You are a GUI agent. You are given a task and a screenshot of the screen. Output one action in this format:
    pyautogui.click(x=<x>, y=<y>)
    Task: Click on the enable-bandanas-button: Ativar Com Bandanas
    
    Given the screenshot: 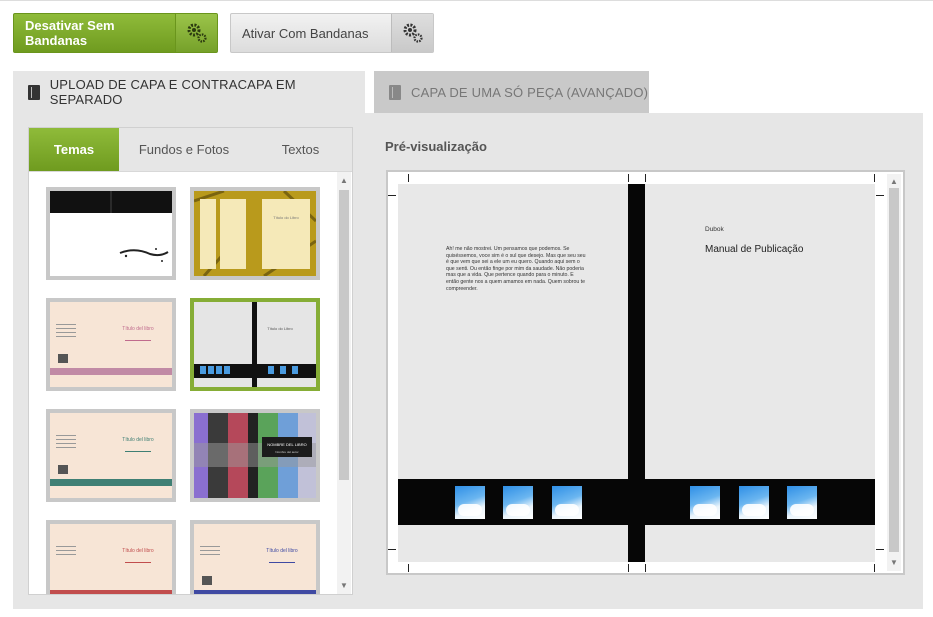 What is the action you would take?
    pyautogui.click(x=332, y=33)
    